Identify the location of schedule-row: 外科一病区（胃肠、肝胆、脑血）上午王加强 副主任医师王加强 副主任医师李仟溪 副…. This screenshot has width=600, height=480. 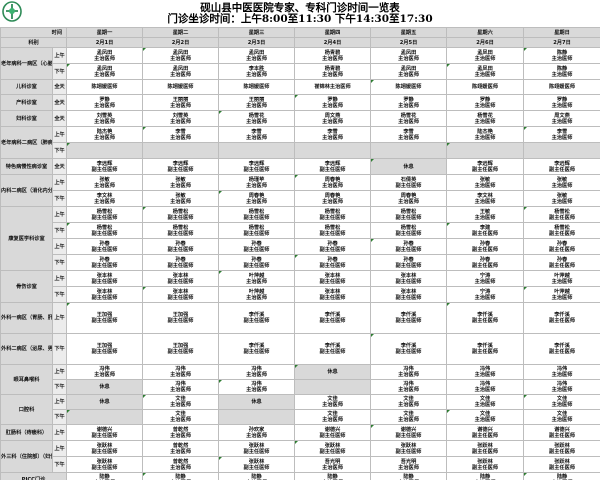
(300, 318).